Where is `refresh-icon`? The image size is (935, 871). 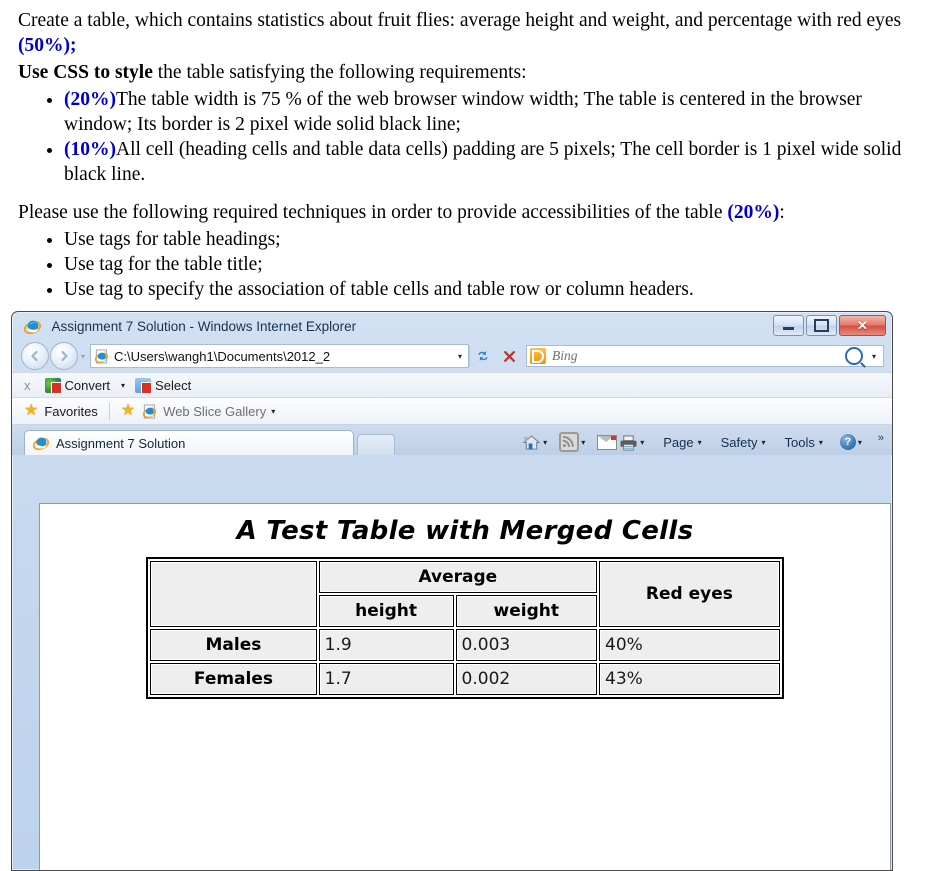
refresh-icon is located at coordinates (483, 356).